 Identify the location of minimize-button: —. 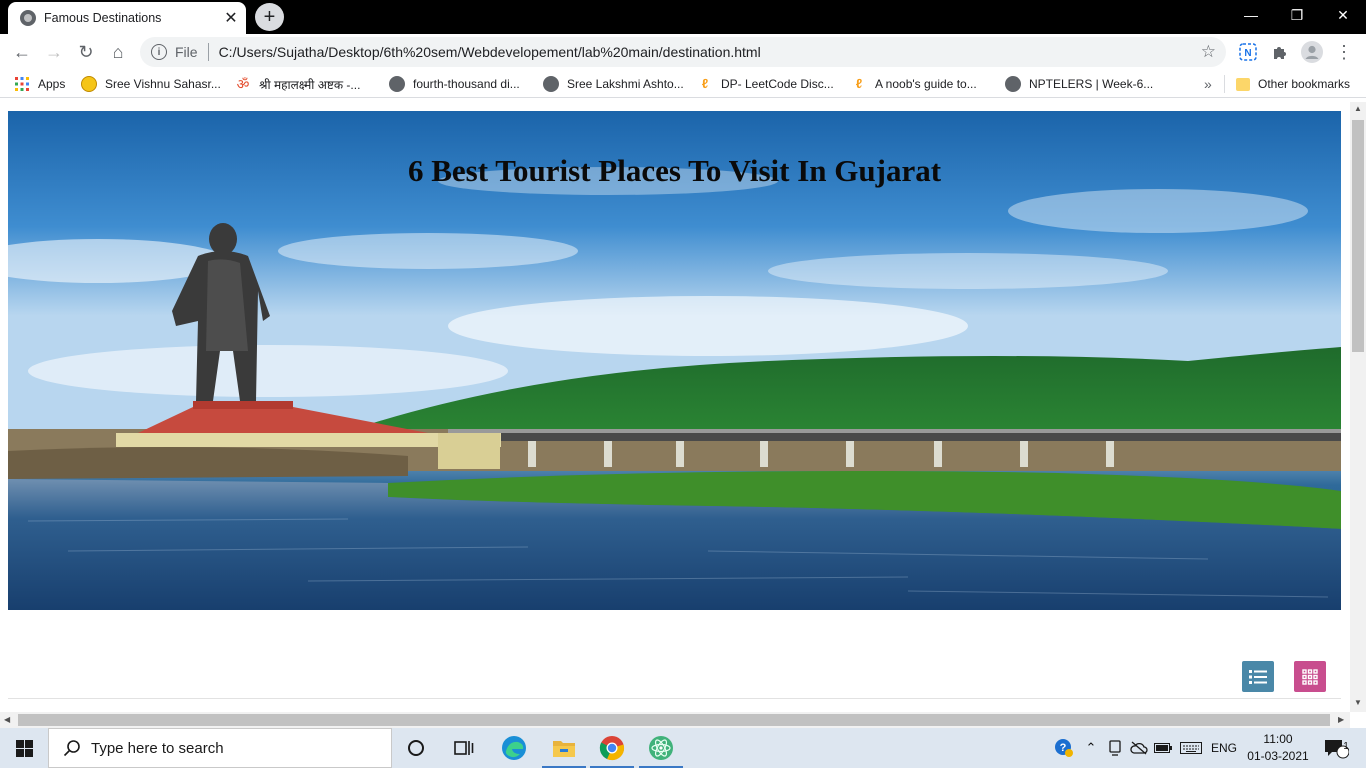
(1251, 15).